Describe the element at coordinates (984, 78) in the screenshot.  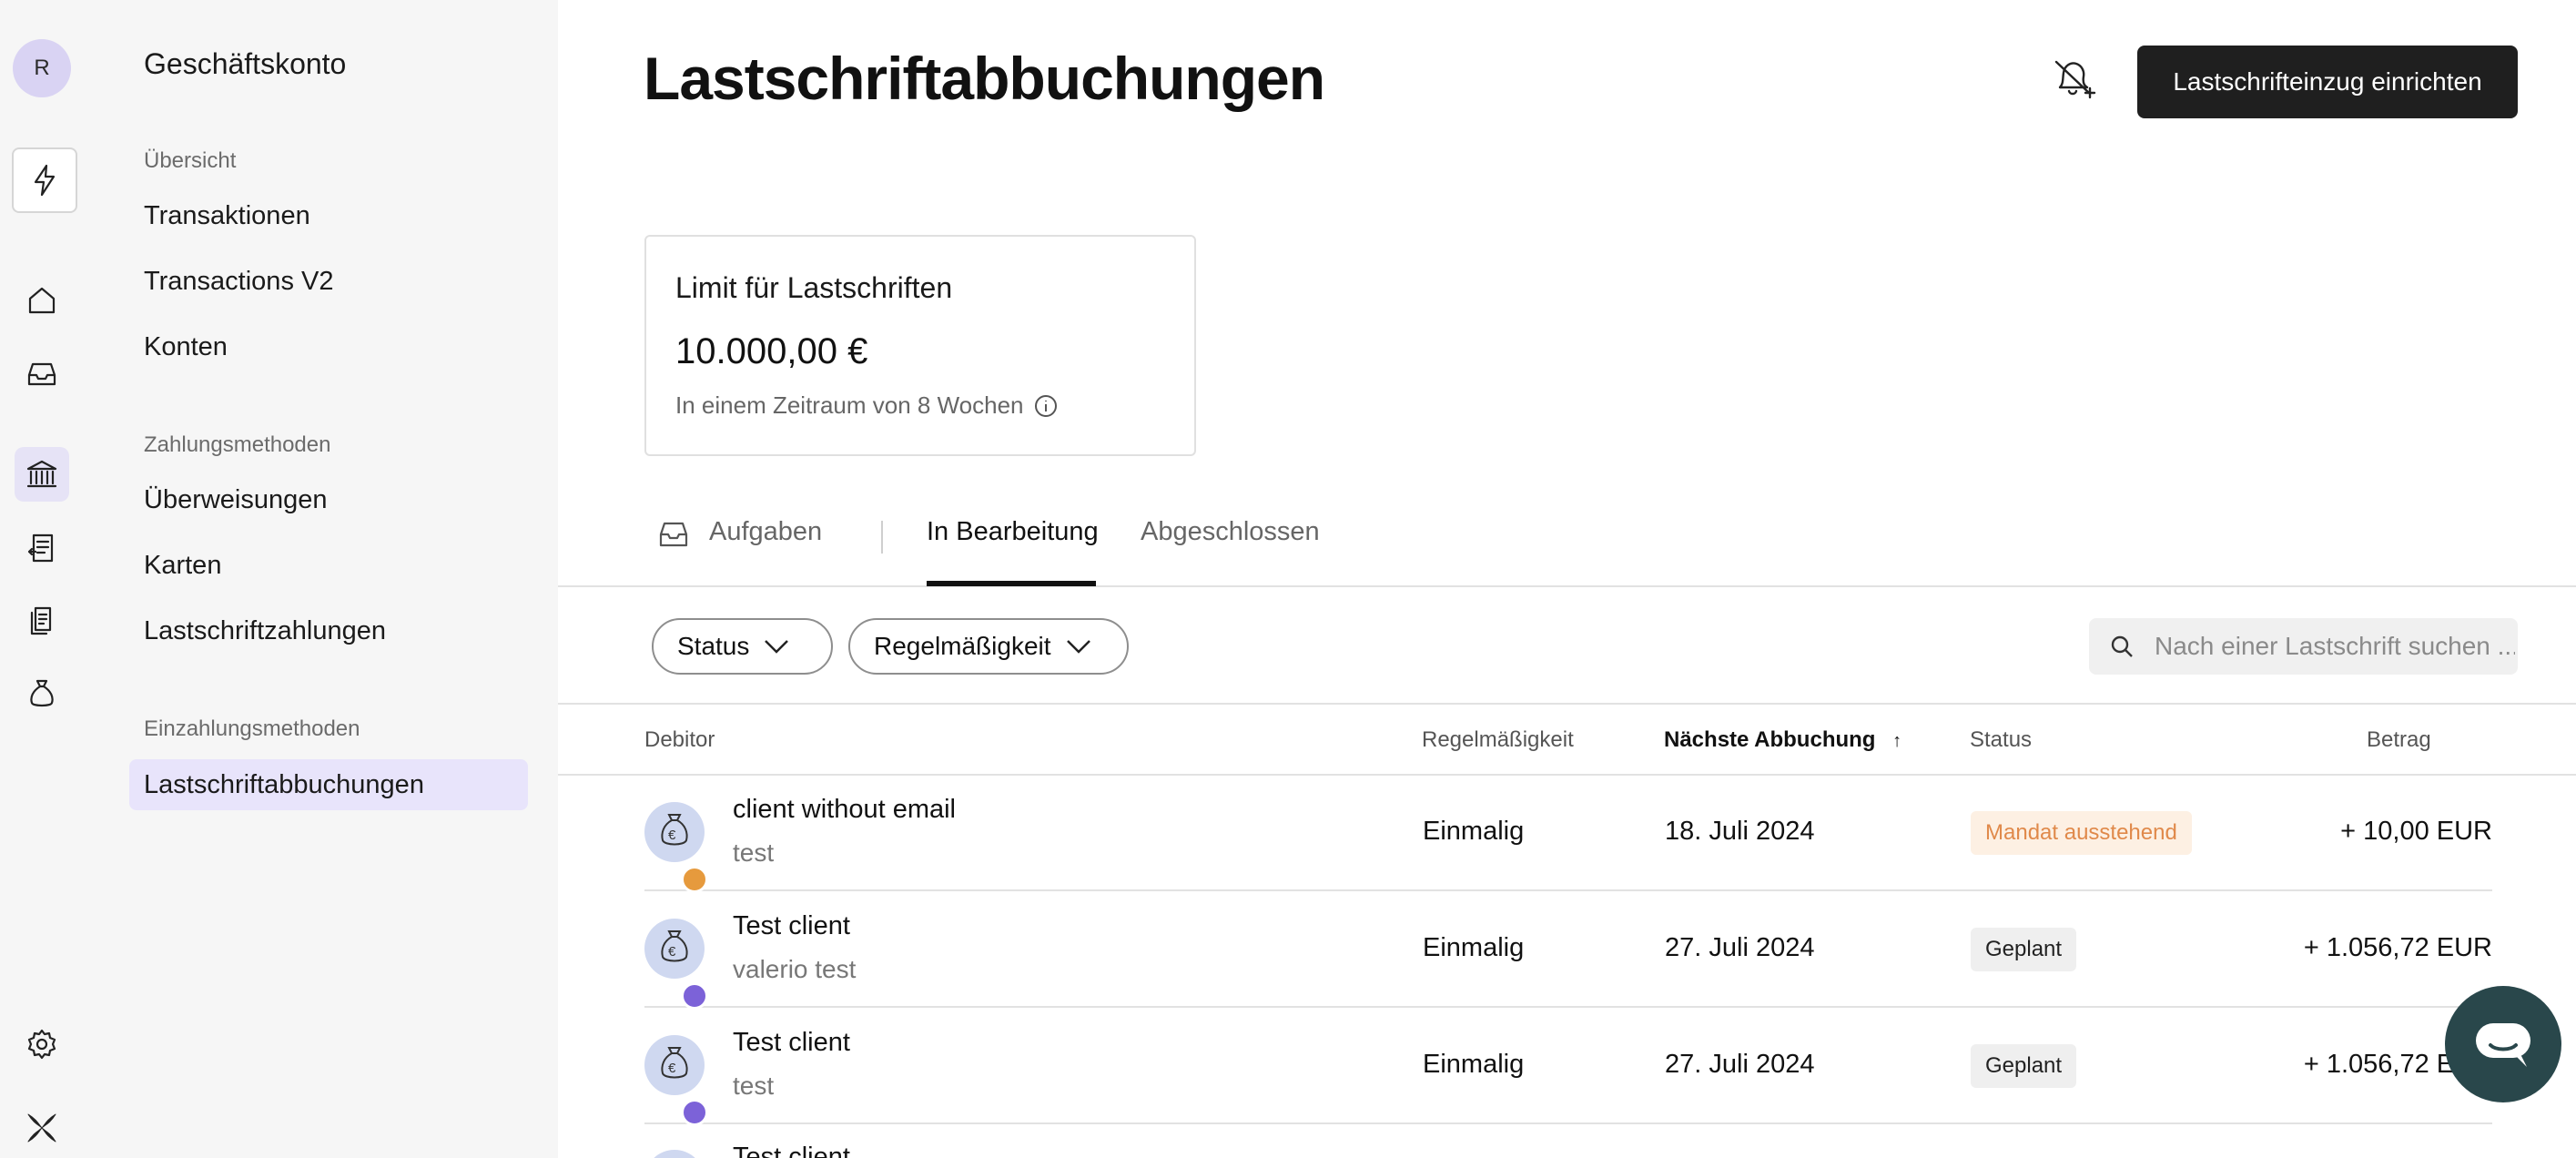
I see `page-title: Lastschriftabbuchungen` at that location.